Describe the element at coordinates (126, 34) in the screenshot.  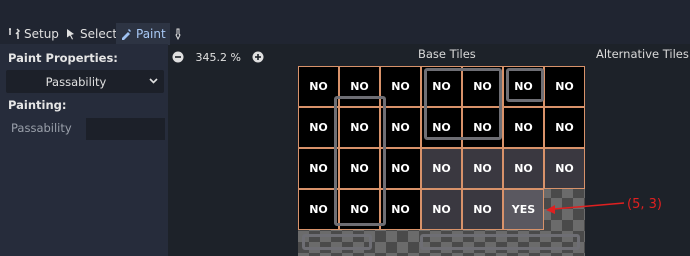
I see `brush-icon` at that location.